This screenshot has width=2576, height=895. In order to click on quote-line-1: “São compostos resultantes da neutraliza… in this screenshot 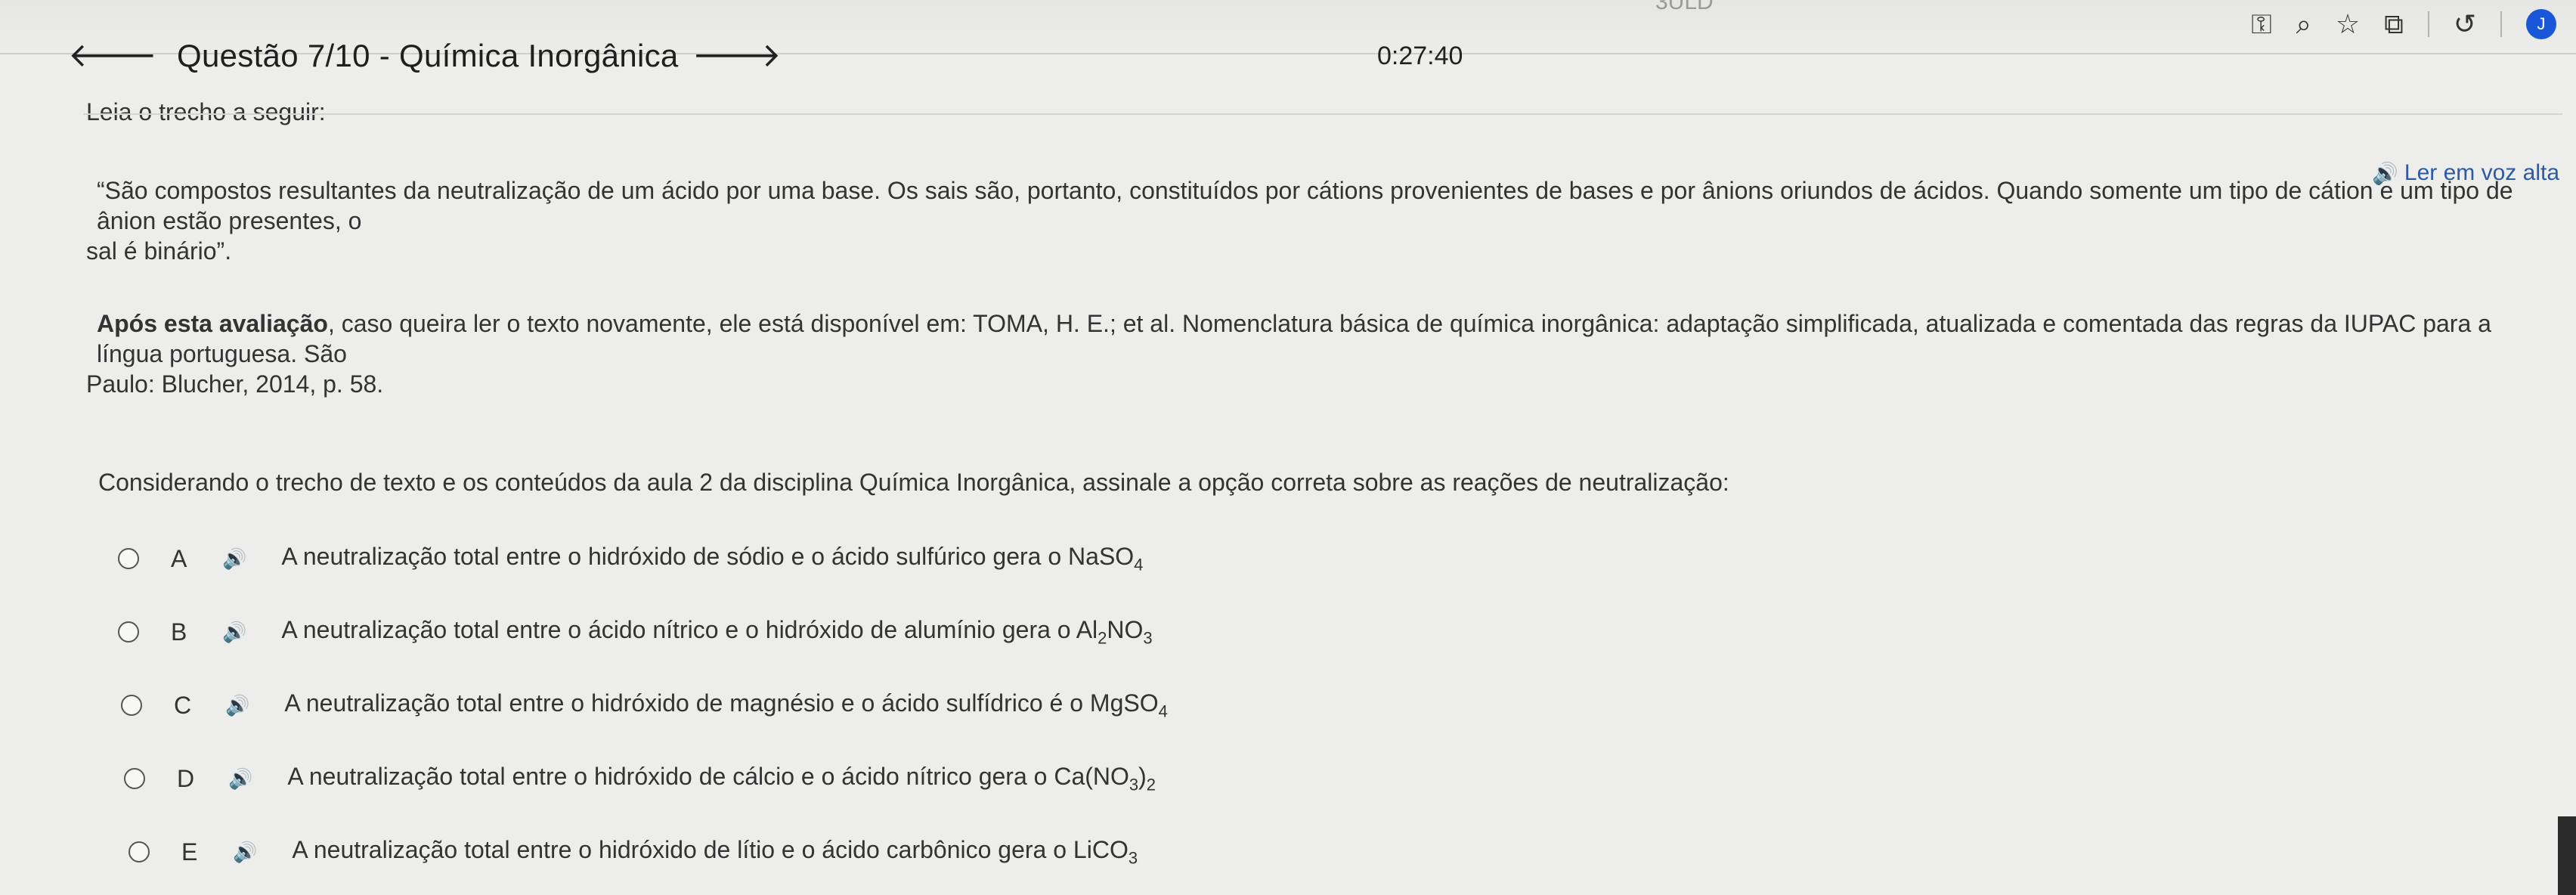, I will do `click(1305, 205)`.